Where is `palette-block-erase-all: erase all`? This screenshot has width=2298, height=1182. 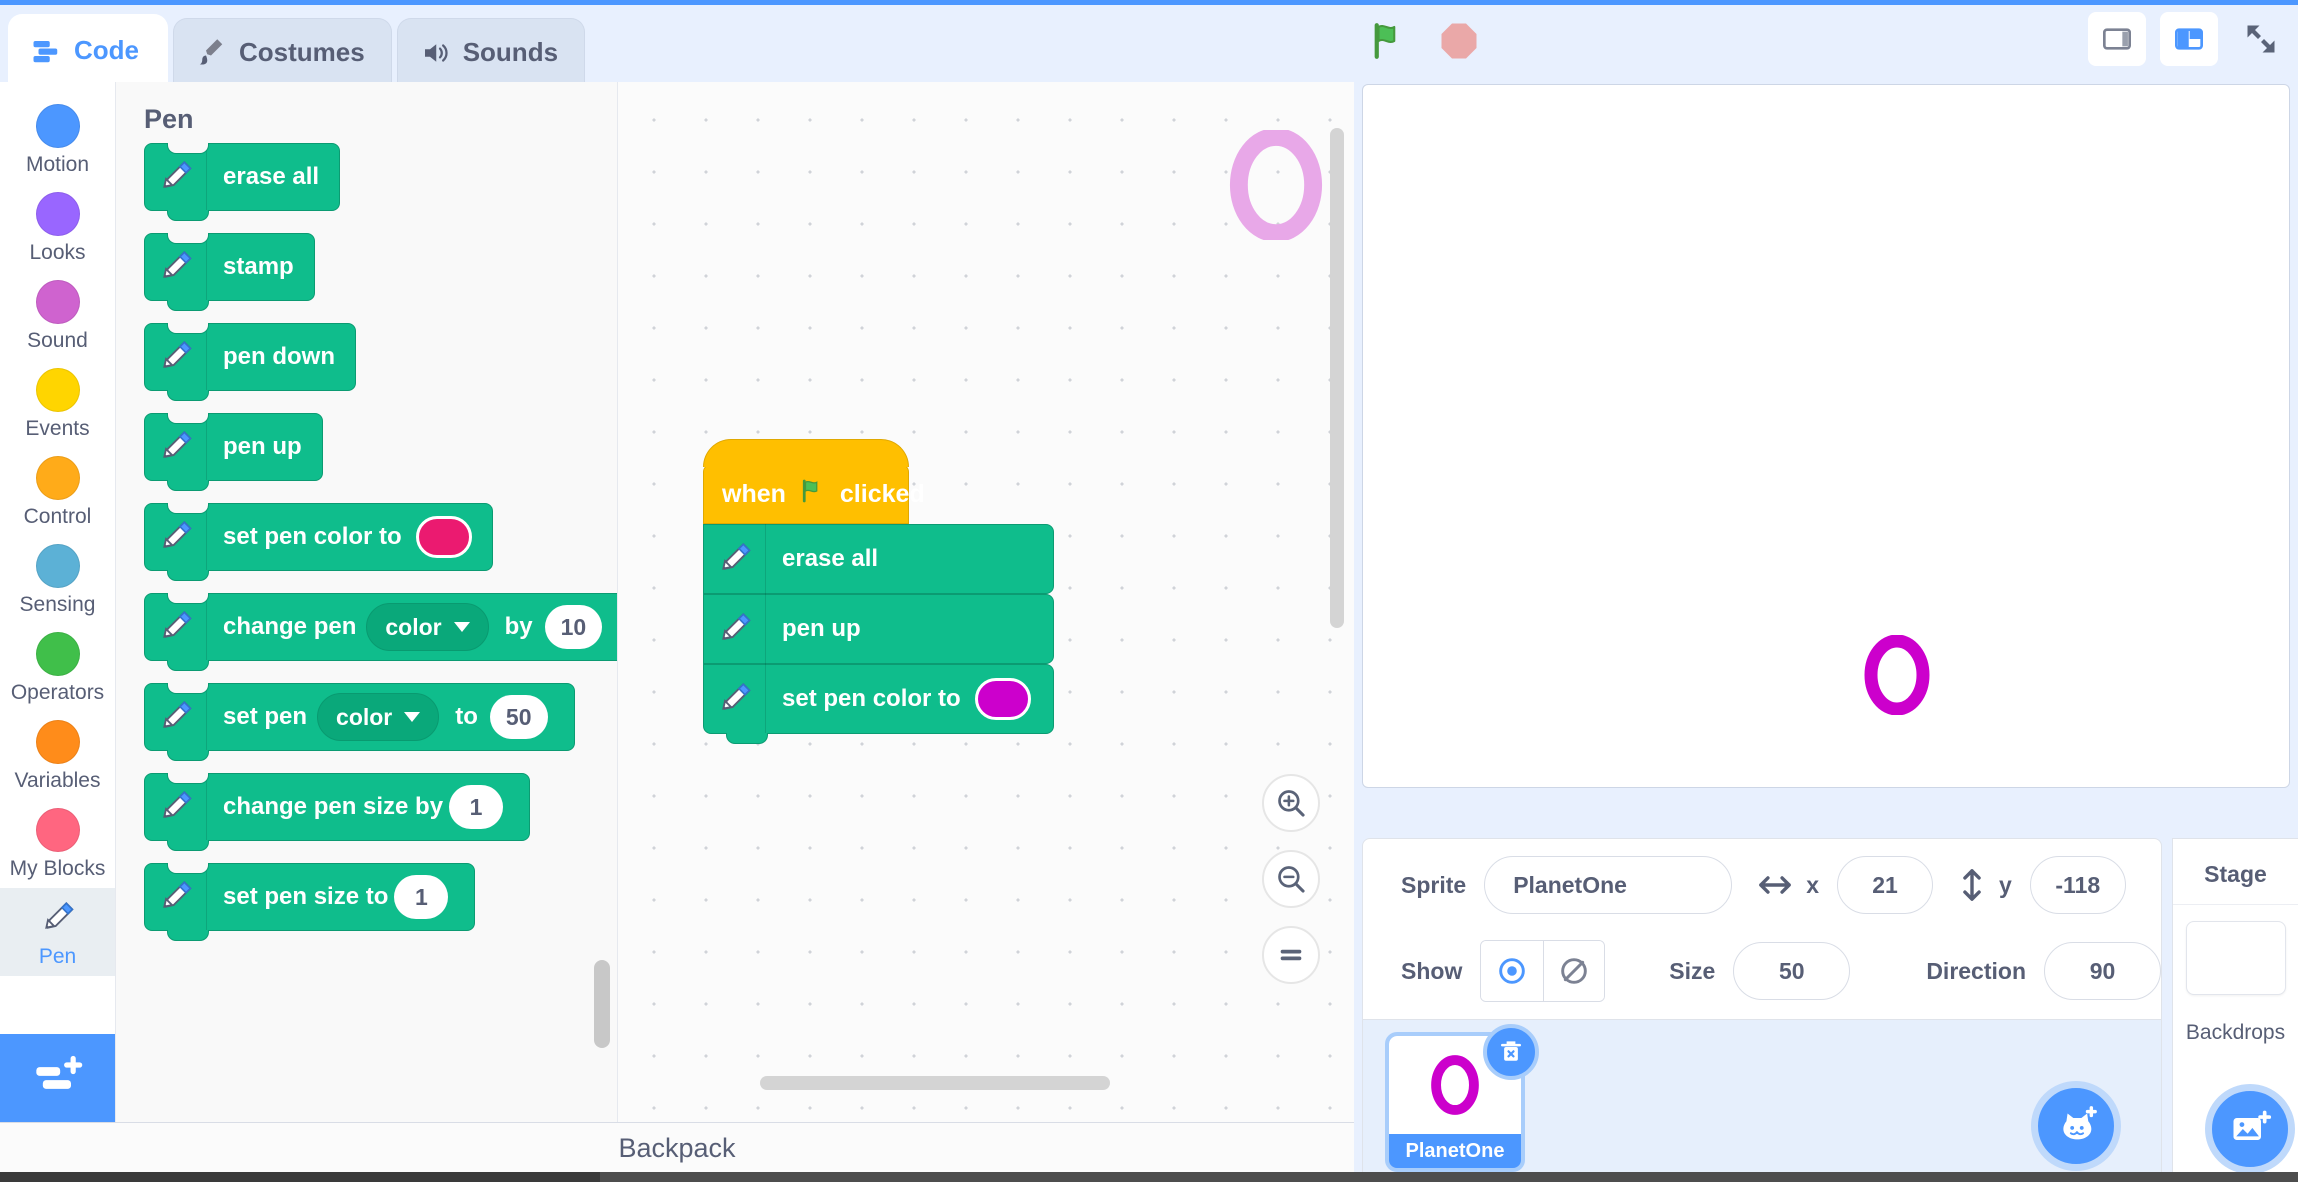
palette-block-erase-all: erase all is located at coordinates (242, 182).